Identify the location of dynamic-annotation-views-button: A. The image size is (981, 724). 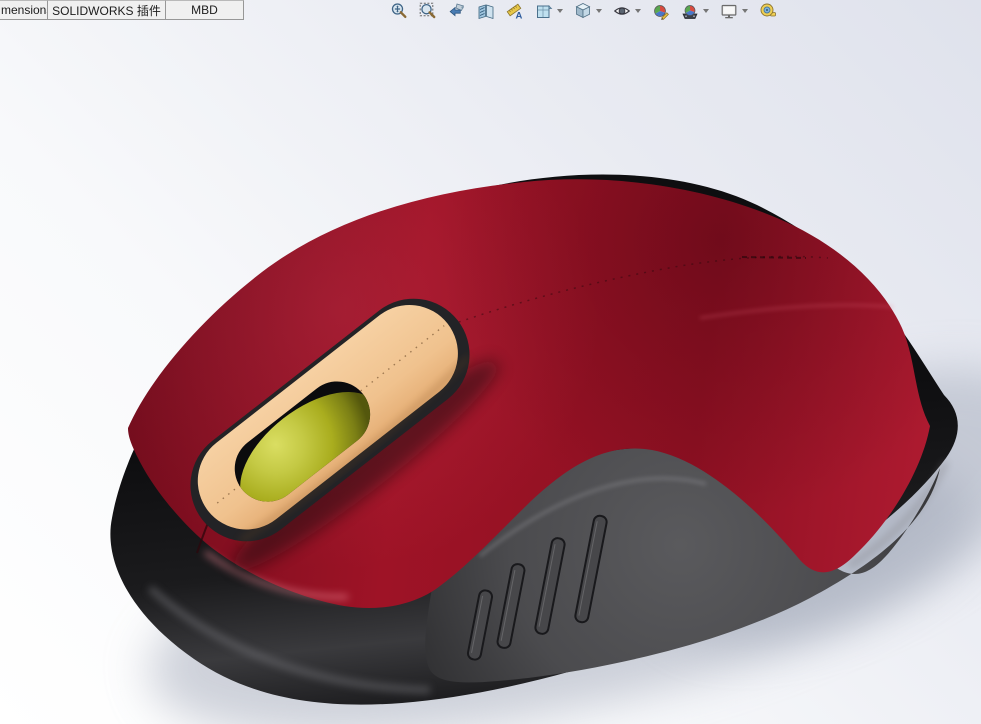
(515, 11).